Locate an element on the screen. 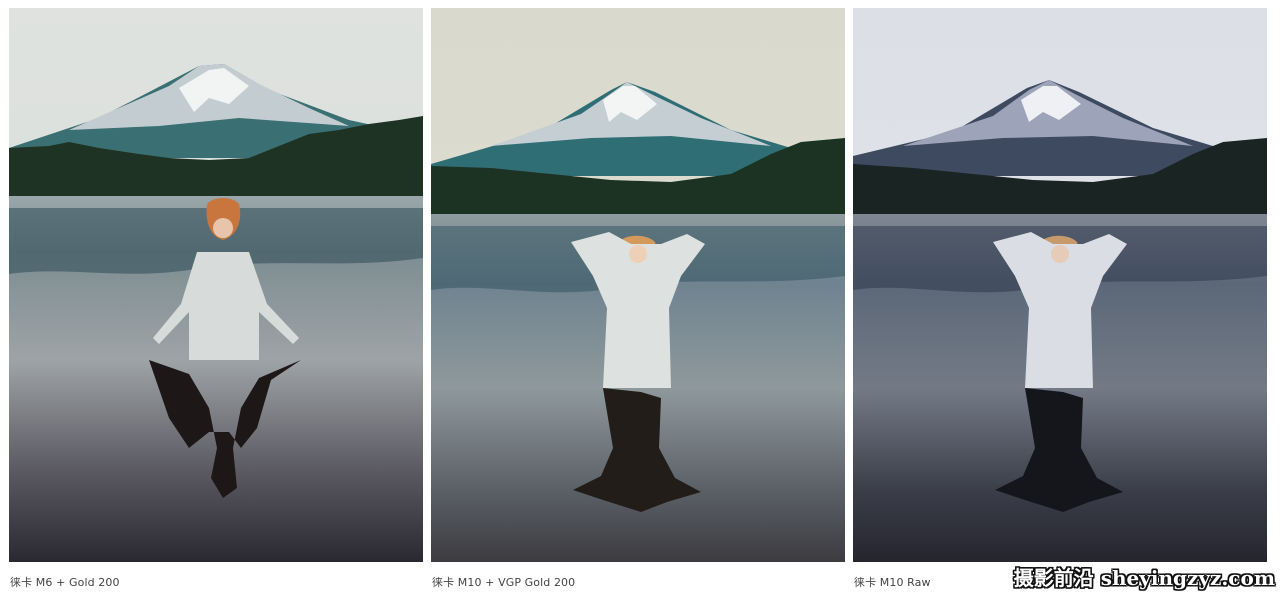  photo-caption: 徕卡 M6 + Gold 200 is located at coordinates (65, 582).